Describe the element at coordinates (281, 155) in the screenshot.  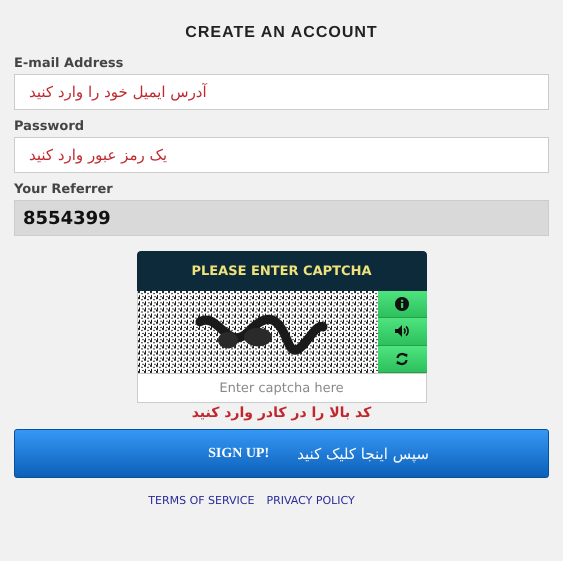
I see `input-field: یک رمز عبور وارد کنید` at that location.